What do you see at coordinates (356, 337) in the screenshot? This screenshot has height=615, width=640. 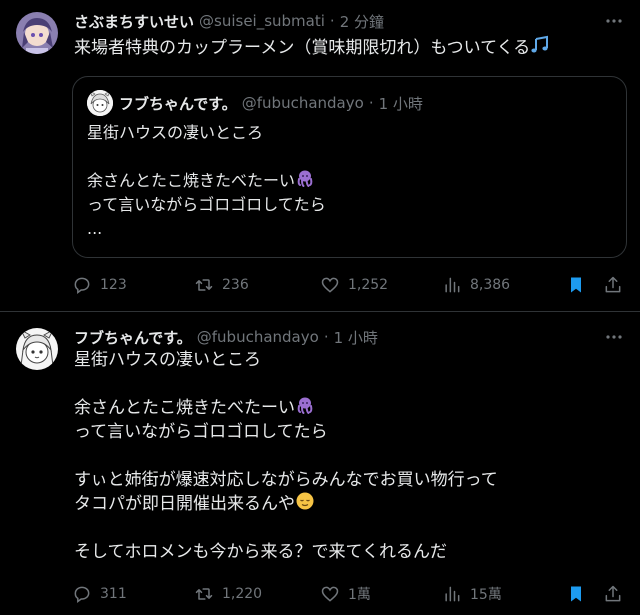 I see `timestamp: 1 小時` at bounding box center [356, 337].